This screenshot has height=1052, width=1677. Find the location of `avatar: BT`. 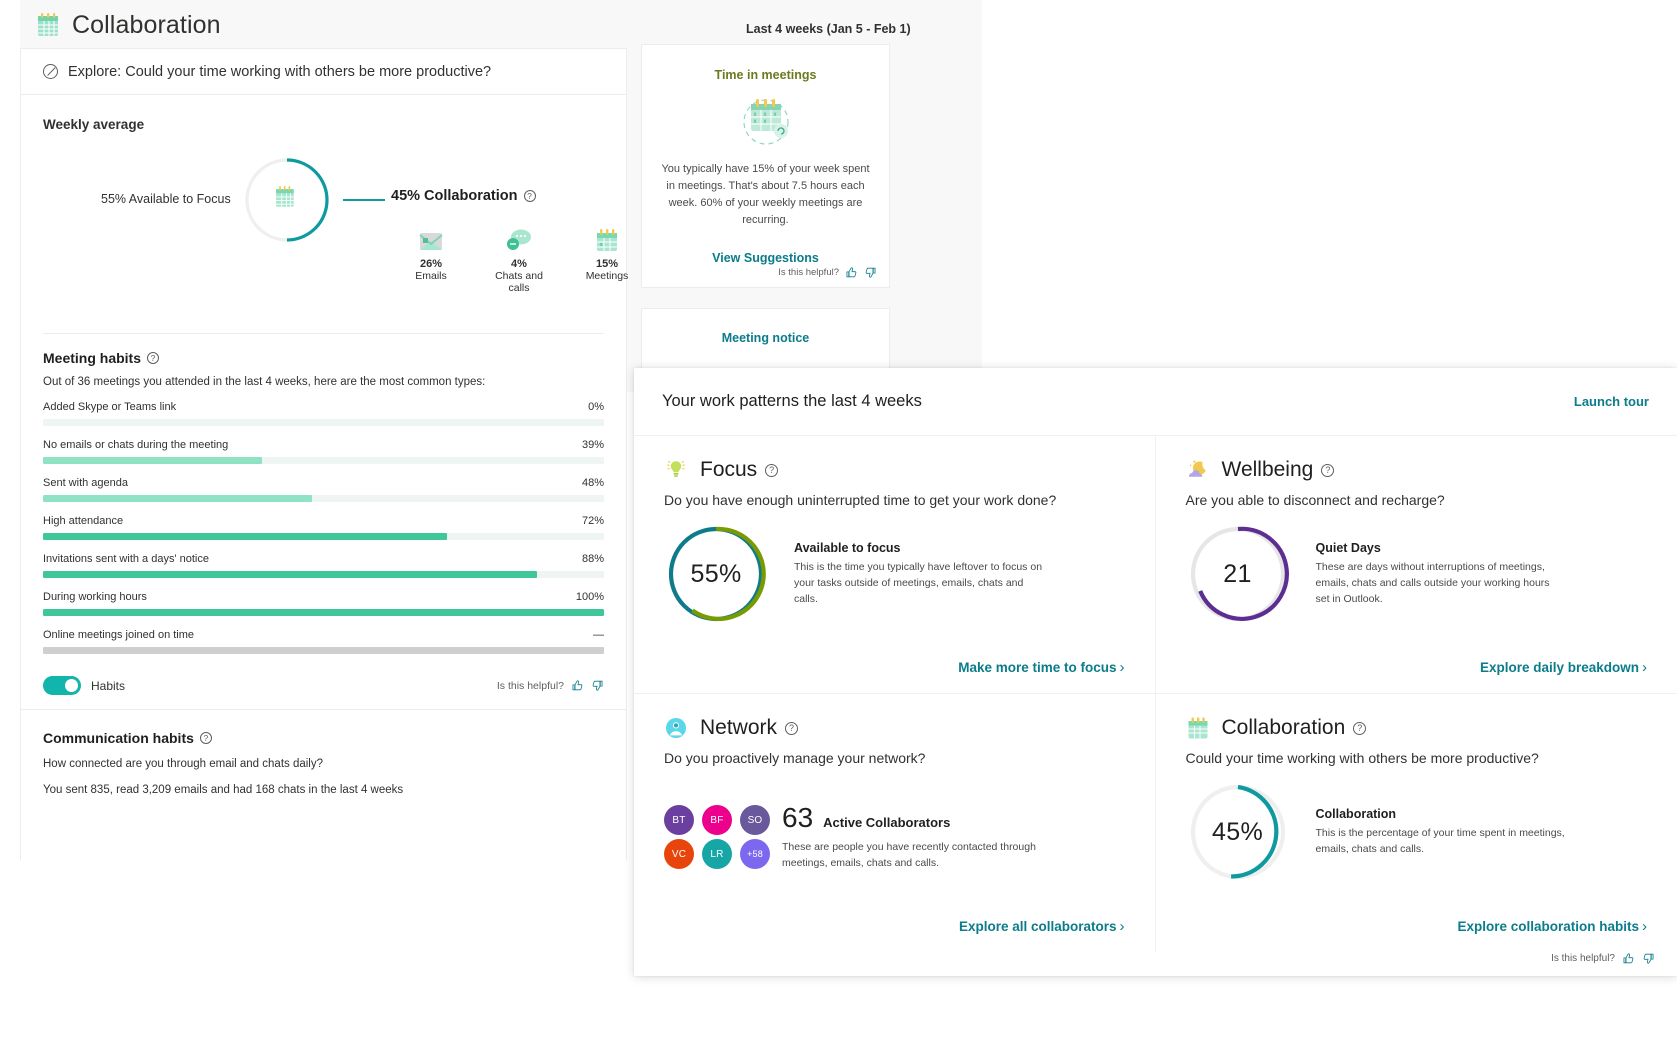

avatar: BT is located at coordinates (679, 820).